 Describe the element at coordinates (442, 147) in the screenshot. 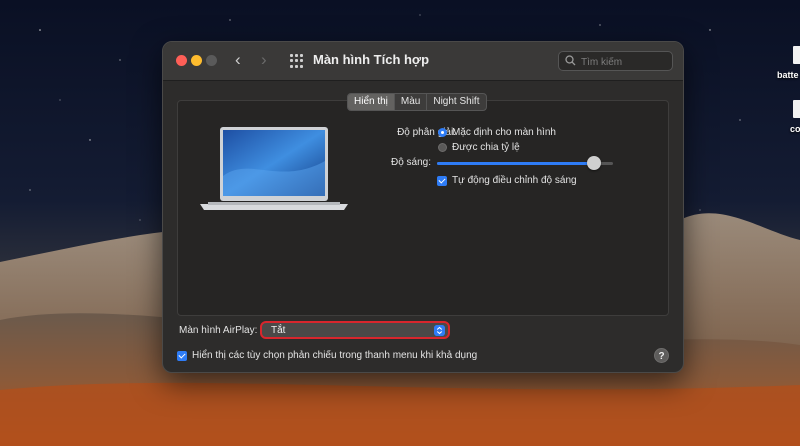

I see `radio-unselected-icon` at that location.